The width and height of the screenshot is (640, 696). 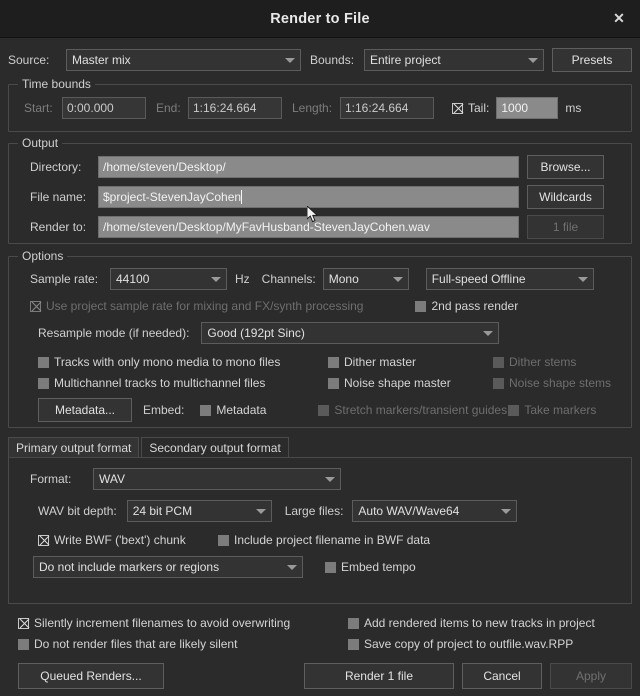 What do you see at coordinates (565, 197) in the screenshot?
I see `wildcards-button: Wildcards` at bounding box center [565, 197].